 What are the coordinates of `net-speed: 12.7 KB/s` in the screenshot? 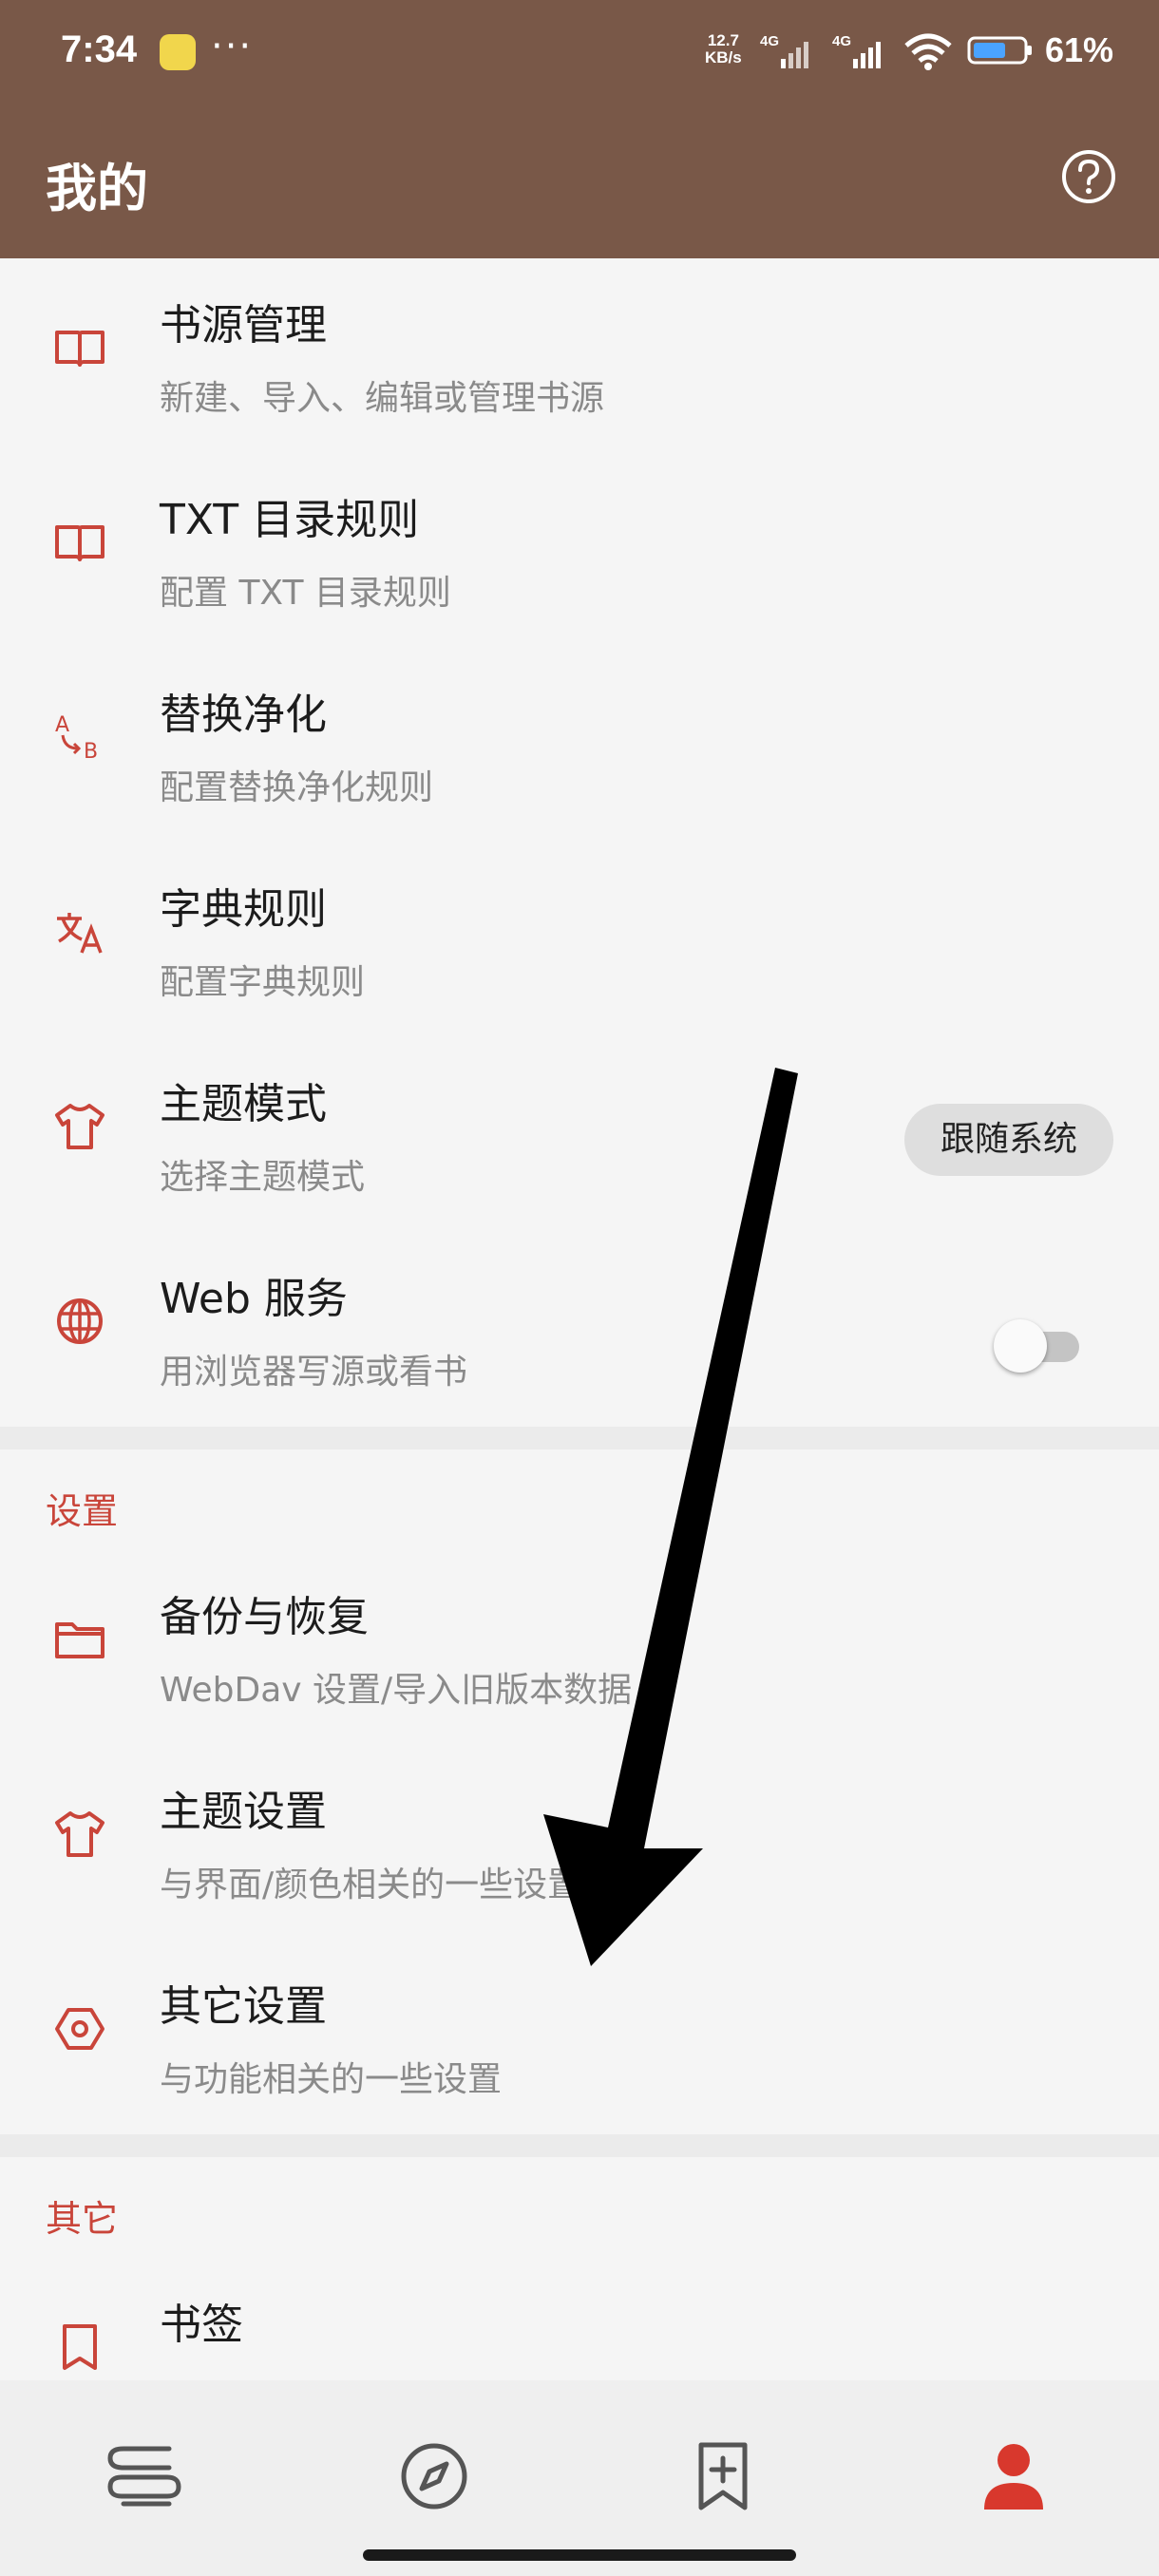 It's located at (723, 48).